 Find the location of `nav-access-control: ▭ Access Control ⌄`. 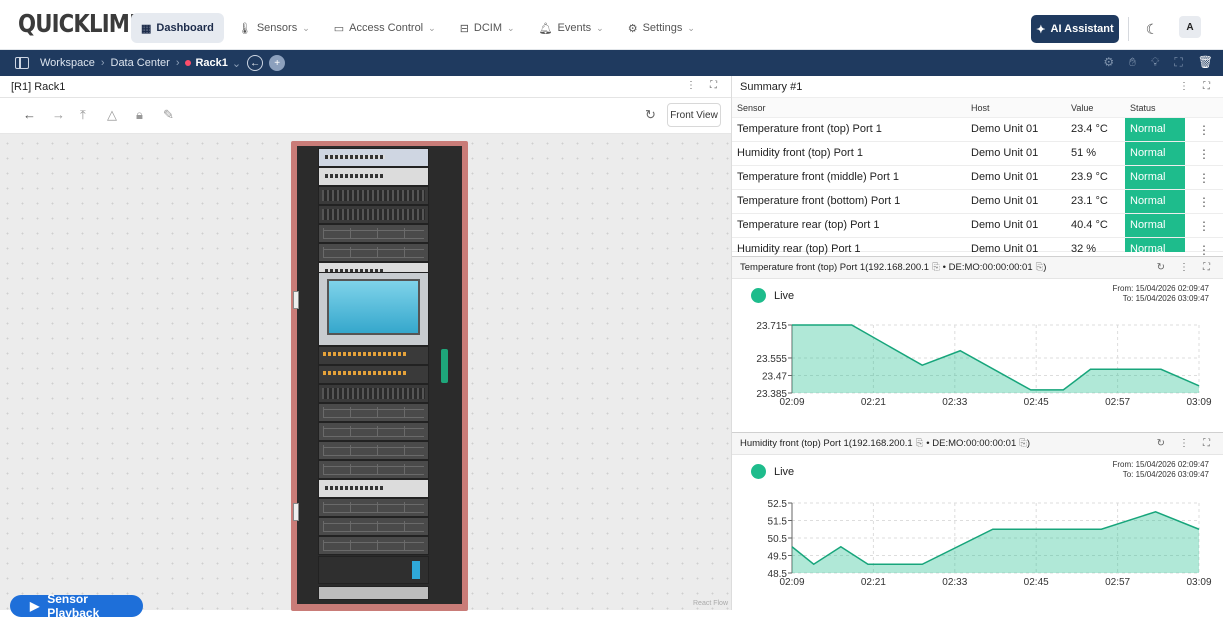

nav-access-control: ▭ Access Control ⌄ is located at coordinates (385, 28).